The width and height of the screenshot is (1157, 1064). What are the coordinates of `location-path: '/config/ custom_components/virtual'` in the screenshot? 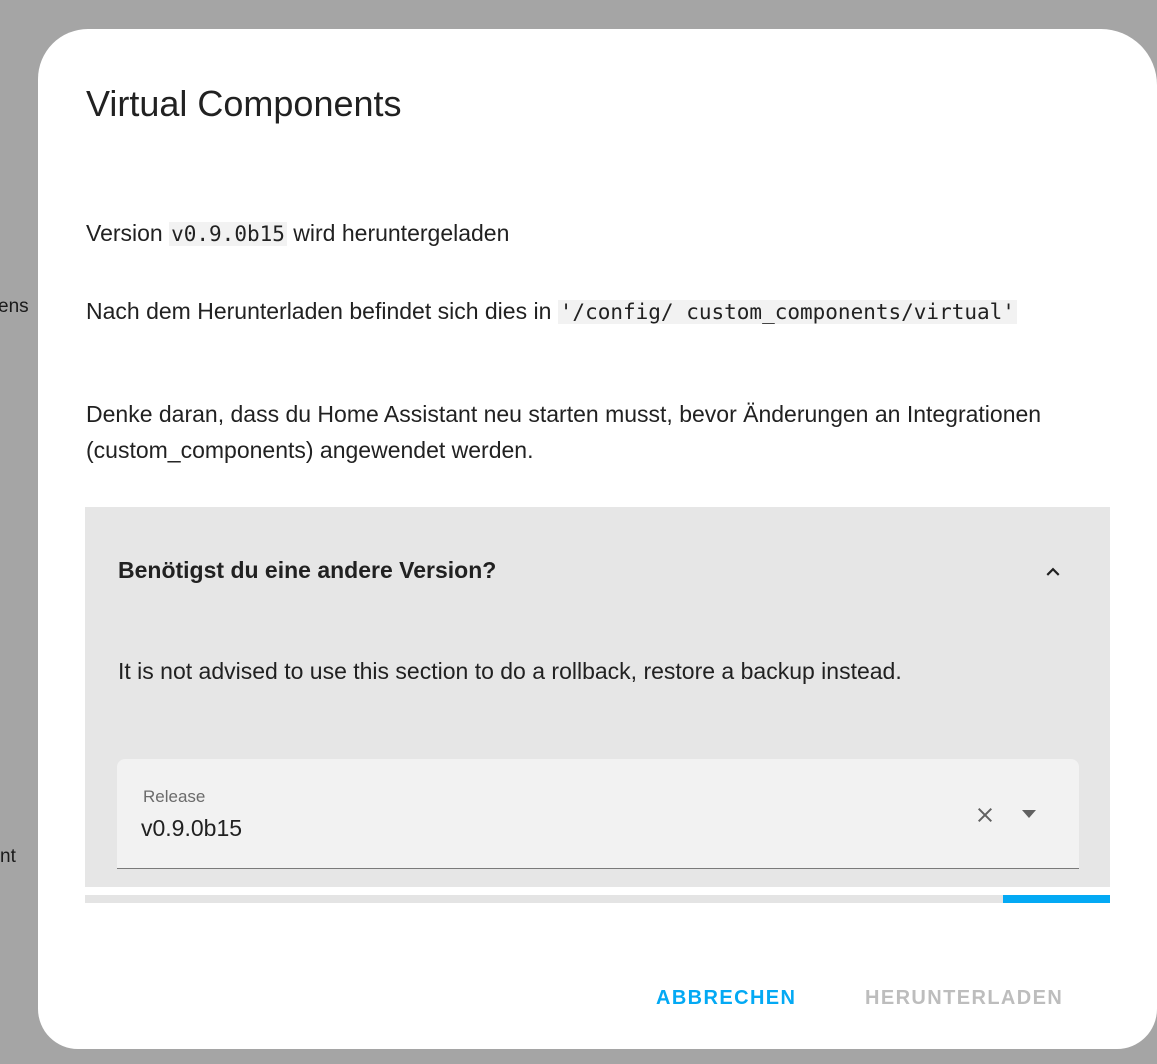 It's located at (787, 312).